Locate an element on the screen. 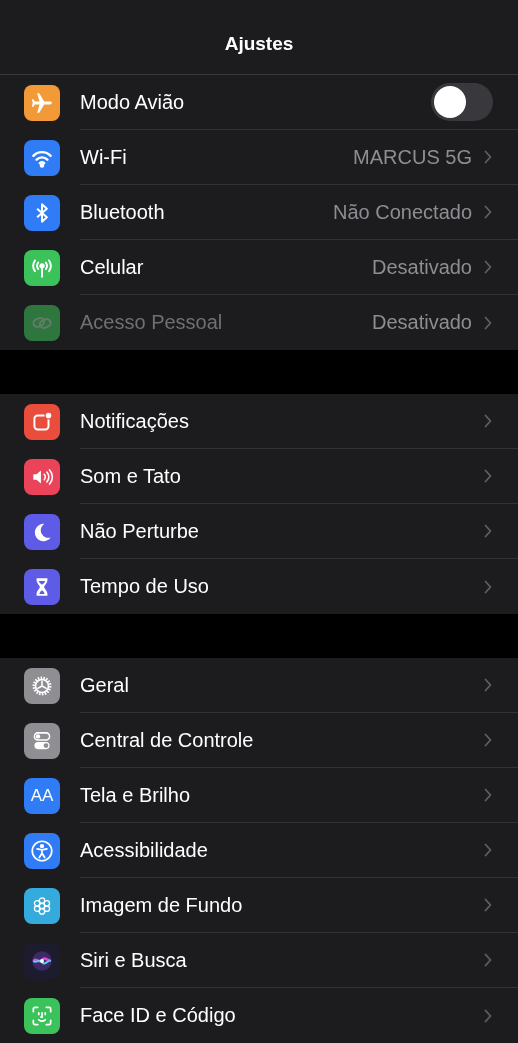 The height and width of the screenshot is (1043, 518). moon-icon is located at coordinates (42, 531).